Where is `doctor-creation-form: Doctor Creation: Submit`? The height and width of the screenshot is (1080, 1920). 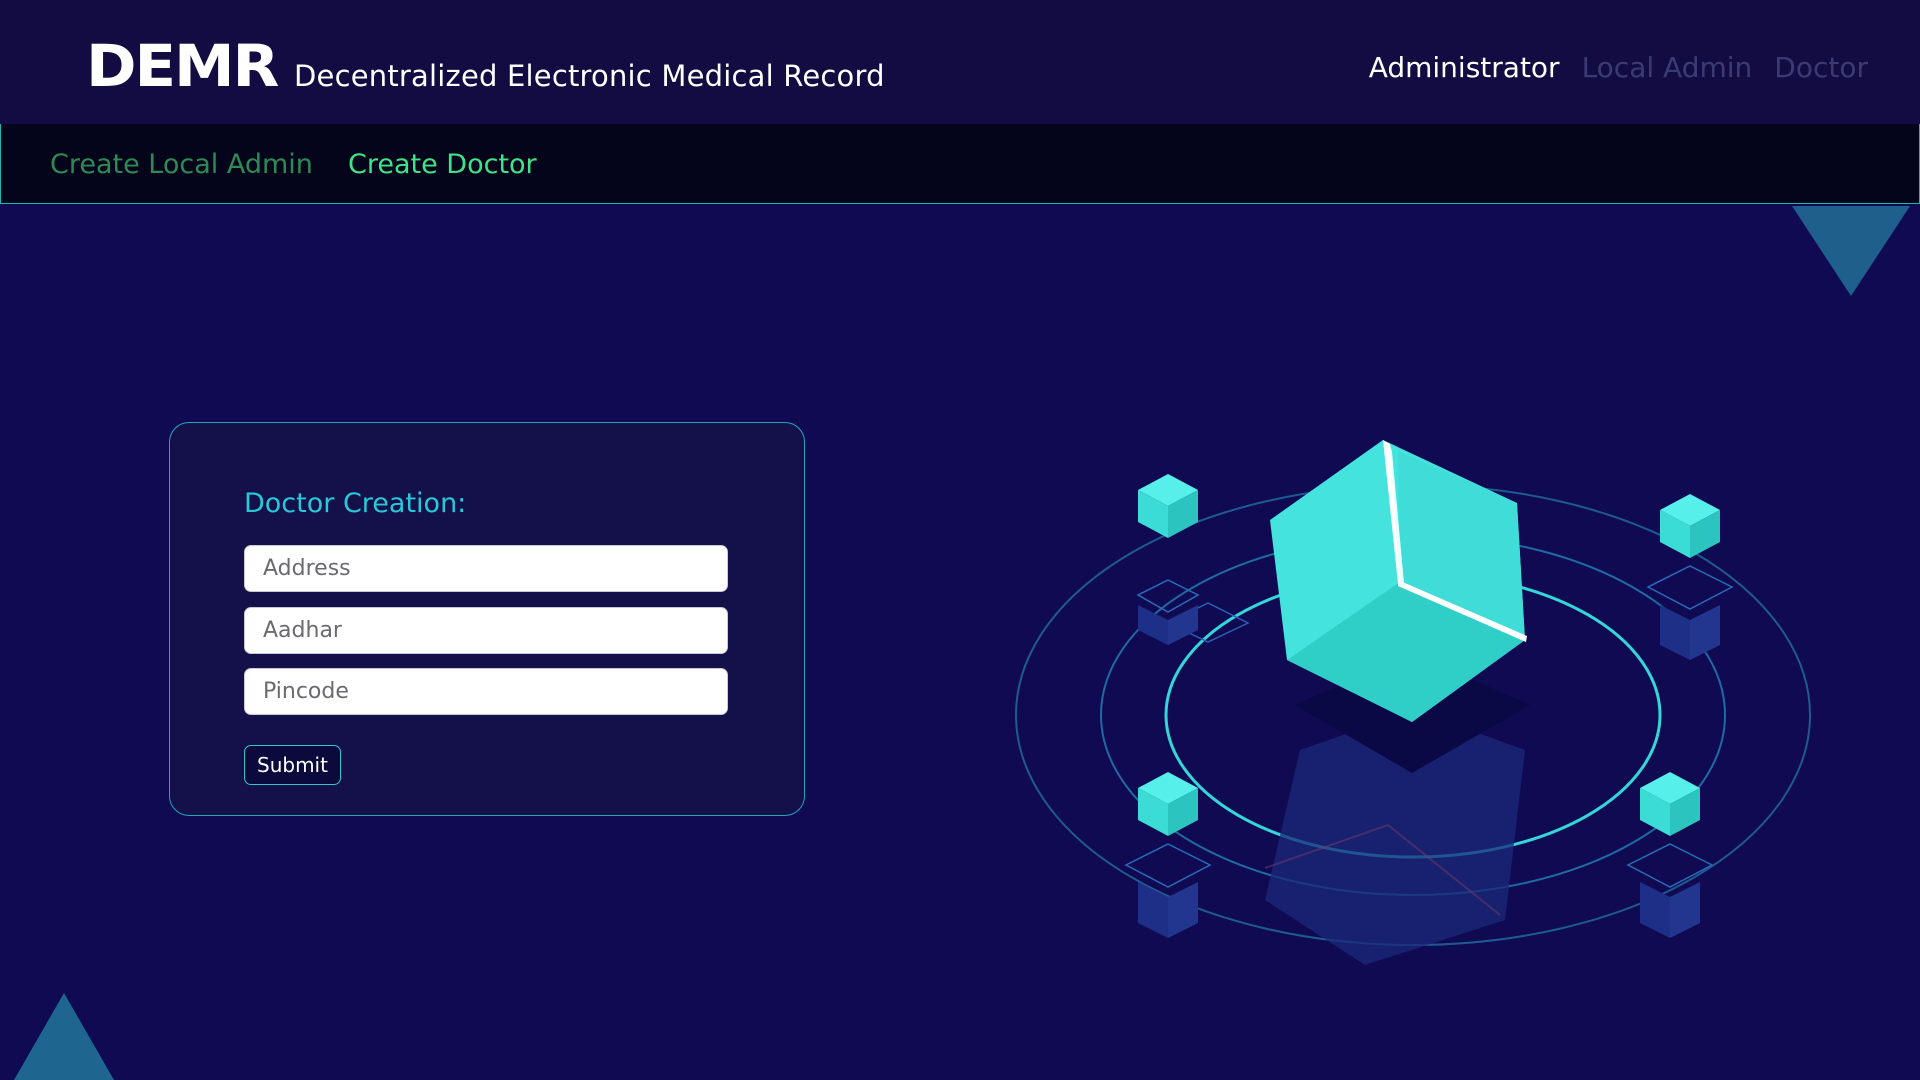 doctor-creation-form: Doctor Creation: Submit is located at coordinates (487, 619).